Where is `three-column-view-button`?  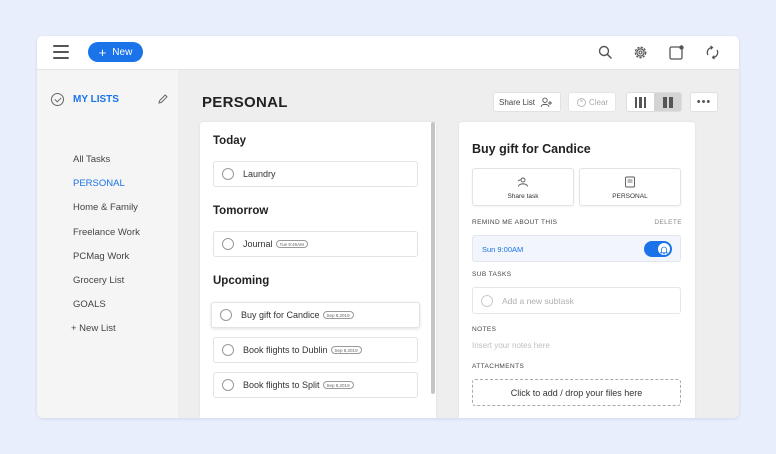
three-column-view-button is located at coordinates (640, 102).